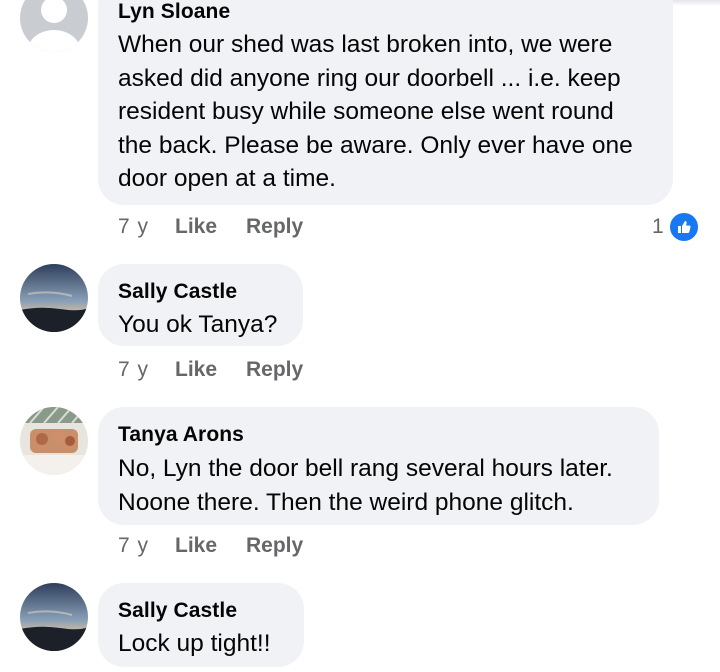  What do you see at coordinates (683, 227) in the screenshot?
I see `thumbs-up-icon` at bounding box center [683, 227].